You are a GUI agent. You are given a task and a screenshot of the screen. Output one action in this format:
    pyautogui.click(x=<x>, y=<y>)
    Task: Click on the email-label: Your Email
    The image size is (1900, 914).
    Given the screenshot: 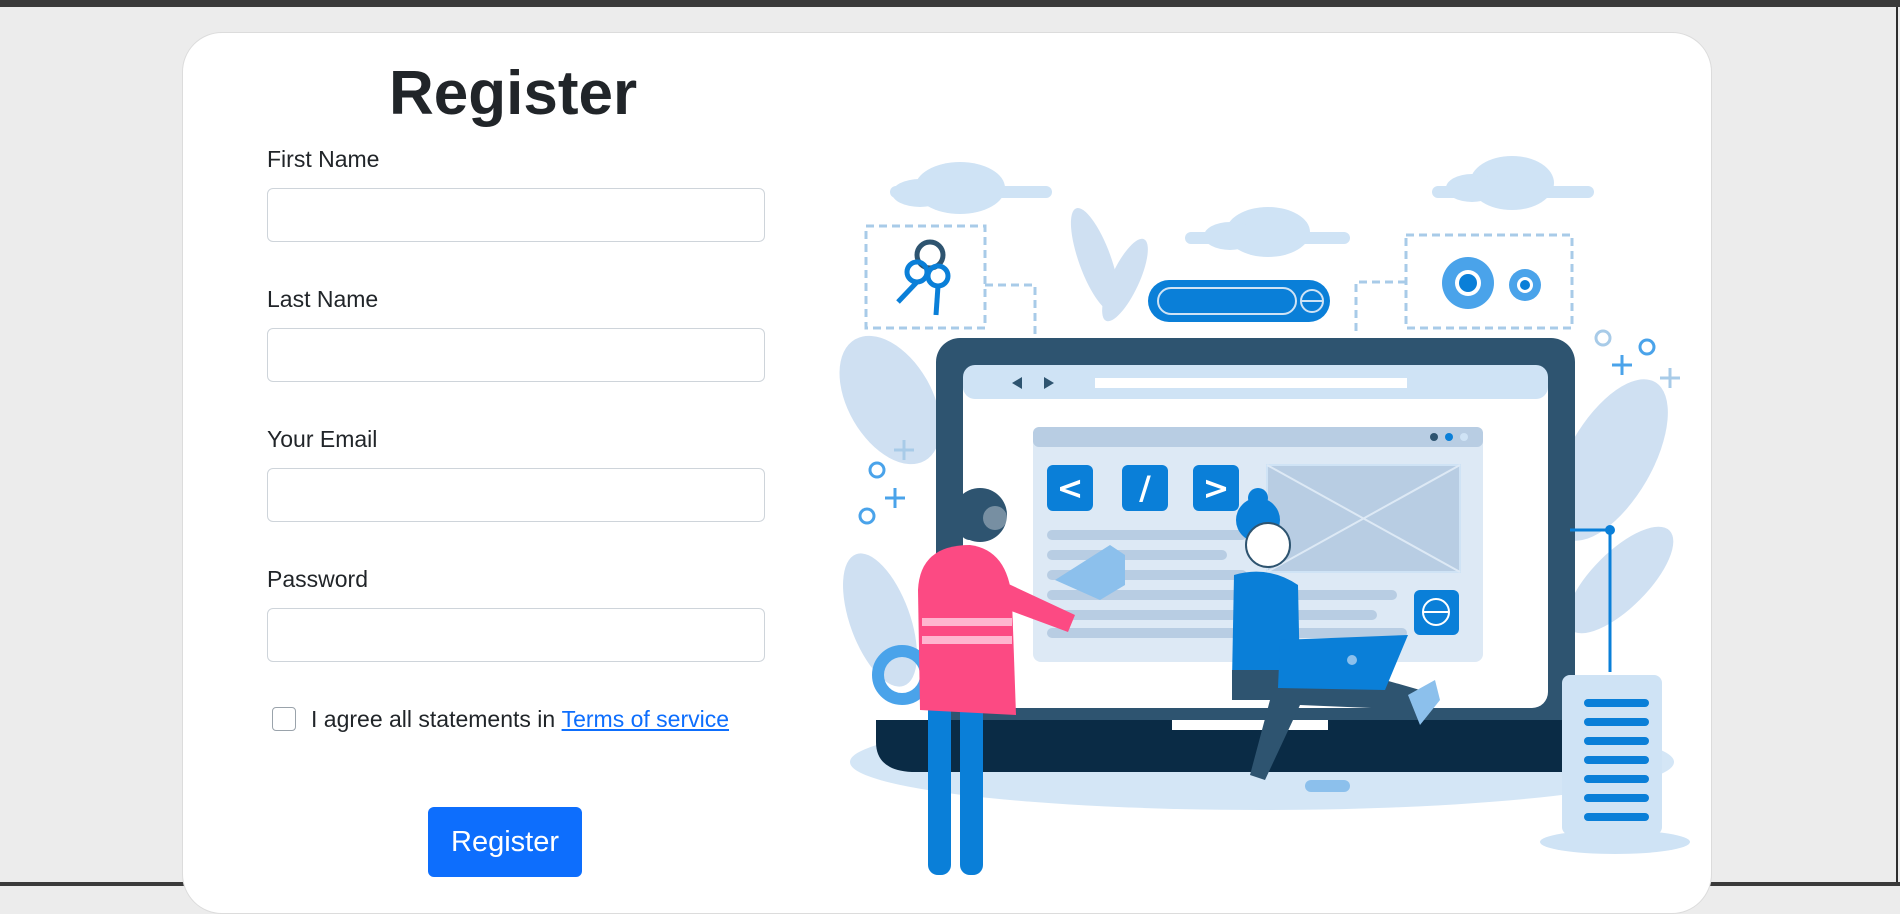 What is the action you would take?
    pyautogui.click(x=322, y=439)
    